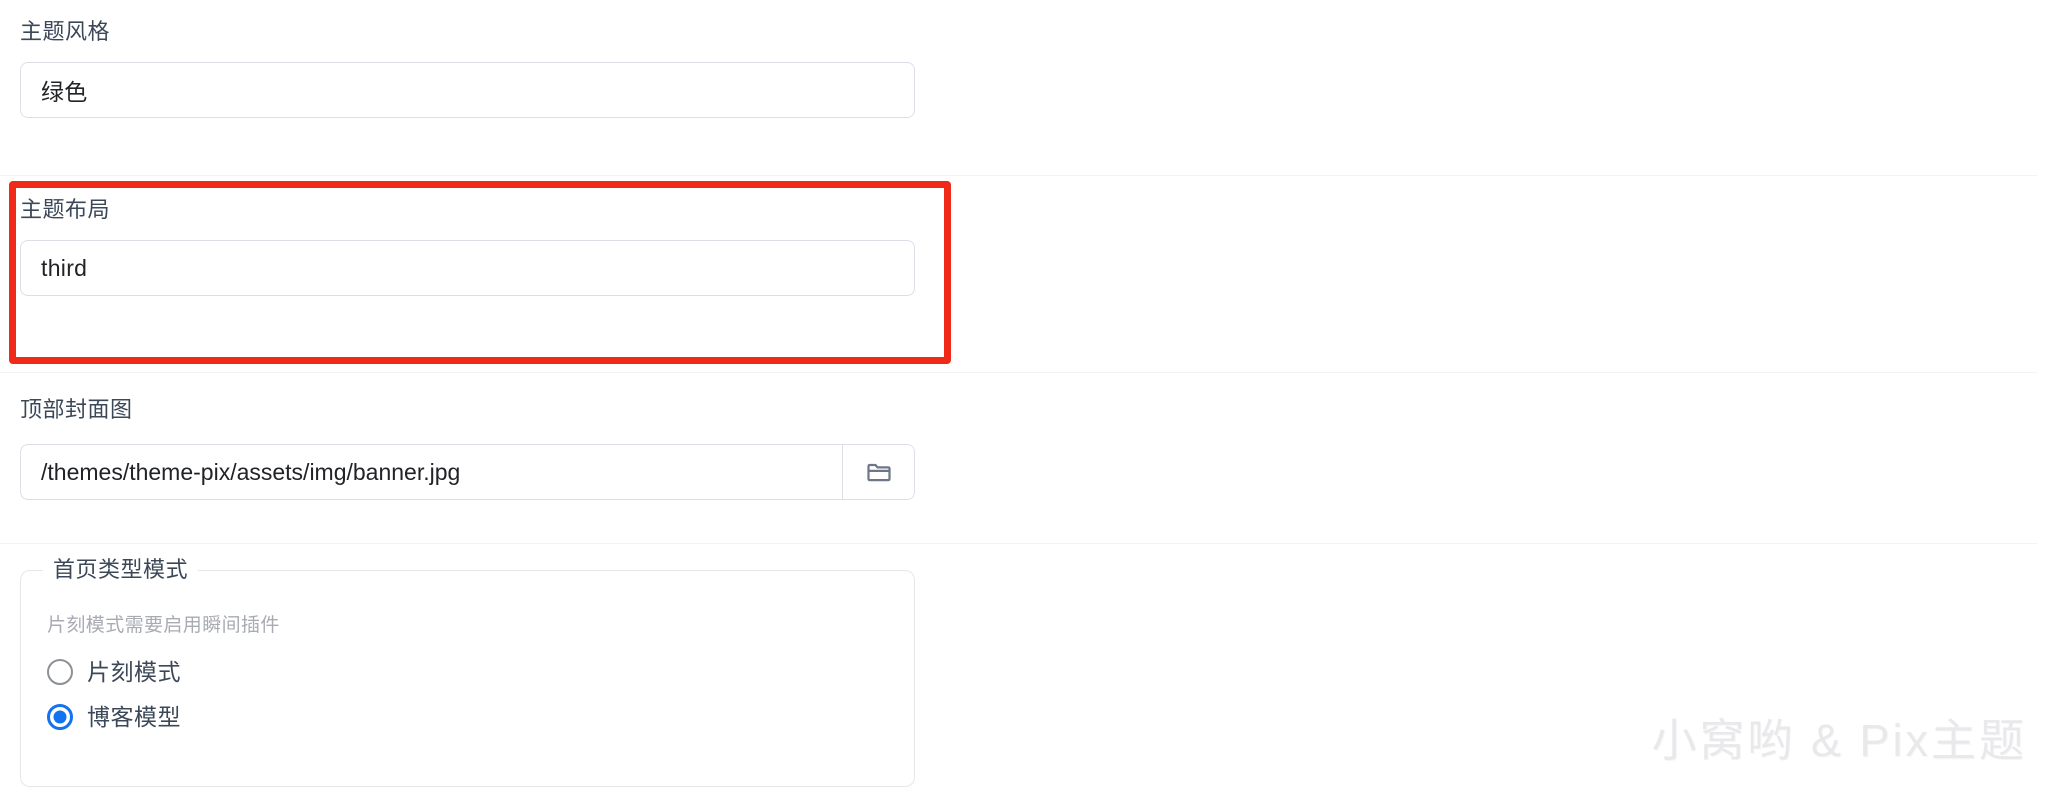 Image resolution: width=2049 pixels, height=787 pixels. I want to click on theme-layout-label: 主题布局, so click(65, 209).